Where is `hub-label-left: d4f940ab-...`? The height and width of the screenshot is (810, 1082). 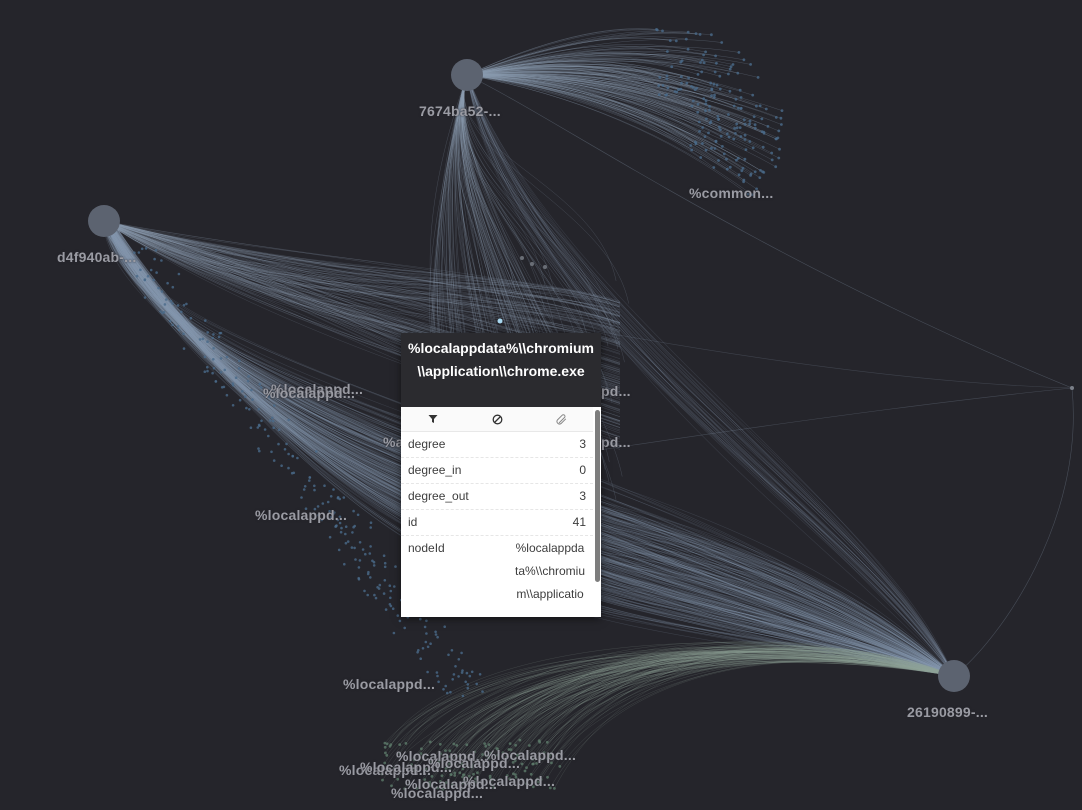
hub-label-left: d4f940ab-... is located at coordinates (97, 257).